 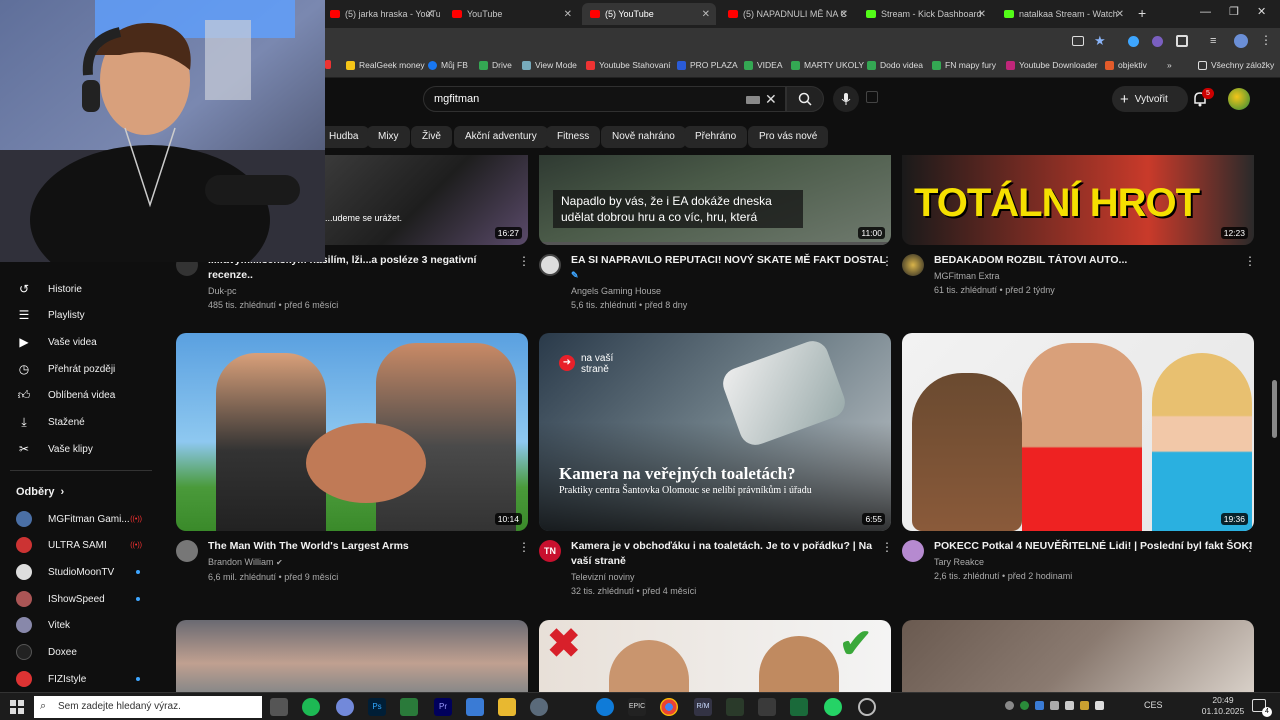 I want to click on bookmark-item: objektiv, so click(x=1126, y=65).